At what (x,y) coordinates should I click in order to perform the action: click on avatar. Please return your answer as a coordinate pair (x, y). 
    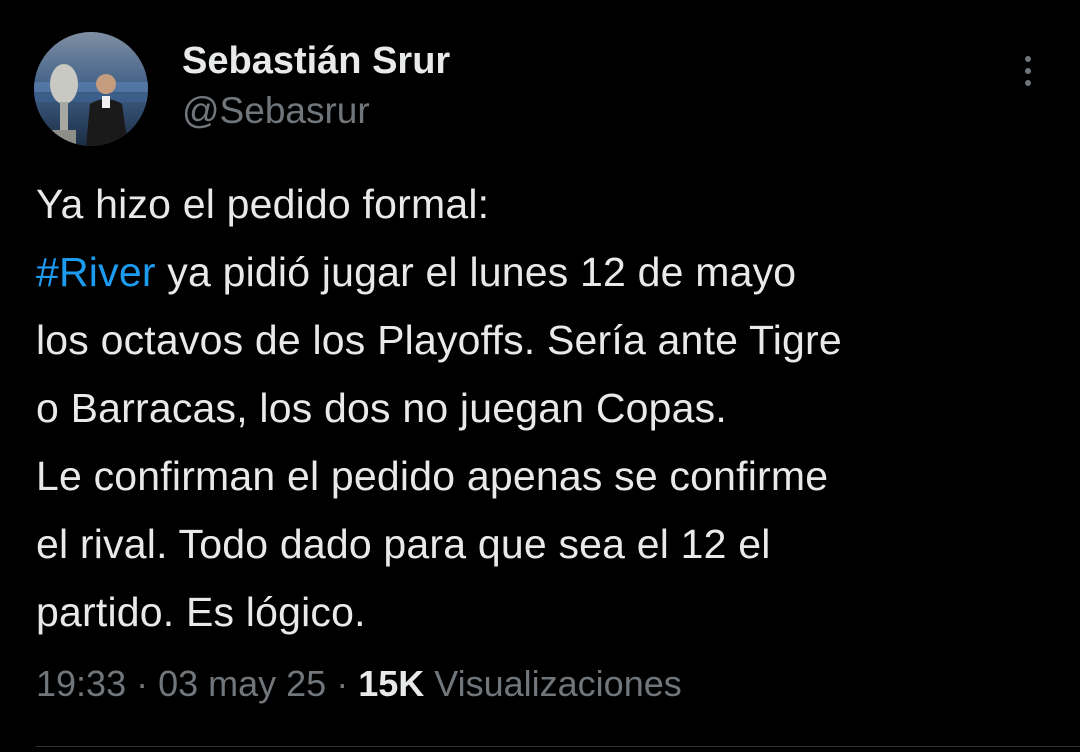
    Looking at the image, I should click on (91, 89).